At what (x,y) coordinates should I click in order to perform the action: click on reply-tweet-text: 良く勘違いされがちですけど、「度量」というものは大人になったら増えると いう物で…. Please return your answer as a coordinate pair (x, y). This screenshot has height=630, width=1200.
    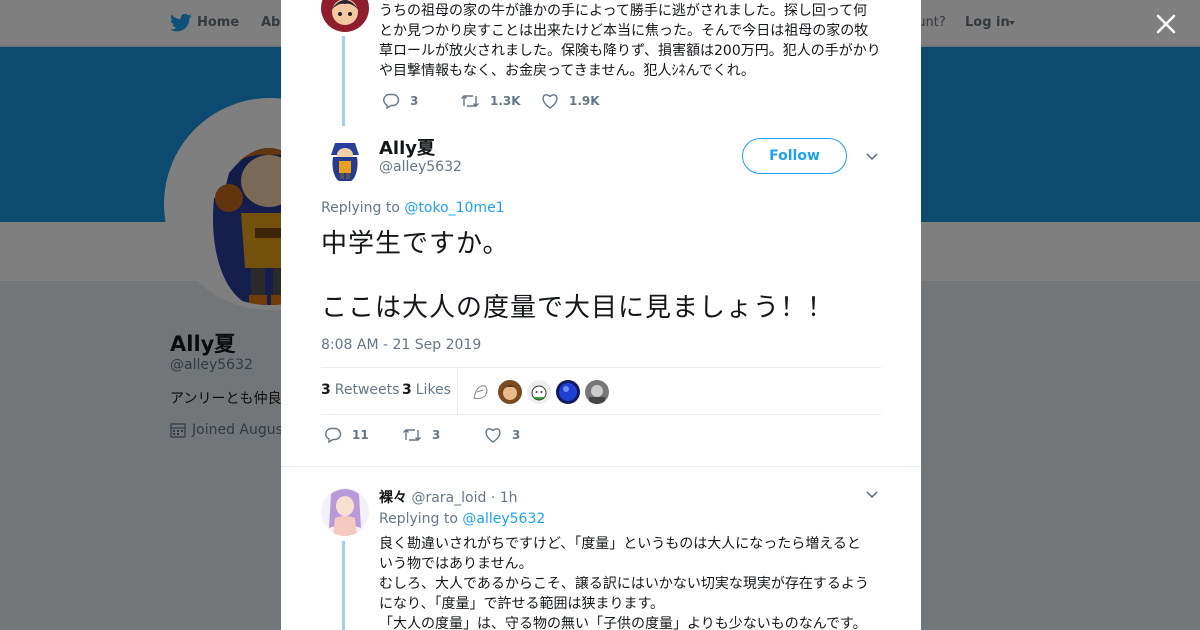
    Looking at the image, I should click on (624, 582).